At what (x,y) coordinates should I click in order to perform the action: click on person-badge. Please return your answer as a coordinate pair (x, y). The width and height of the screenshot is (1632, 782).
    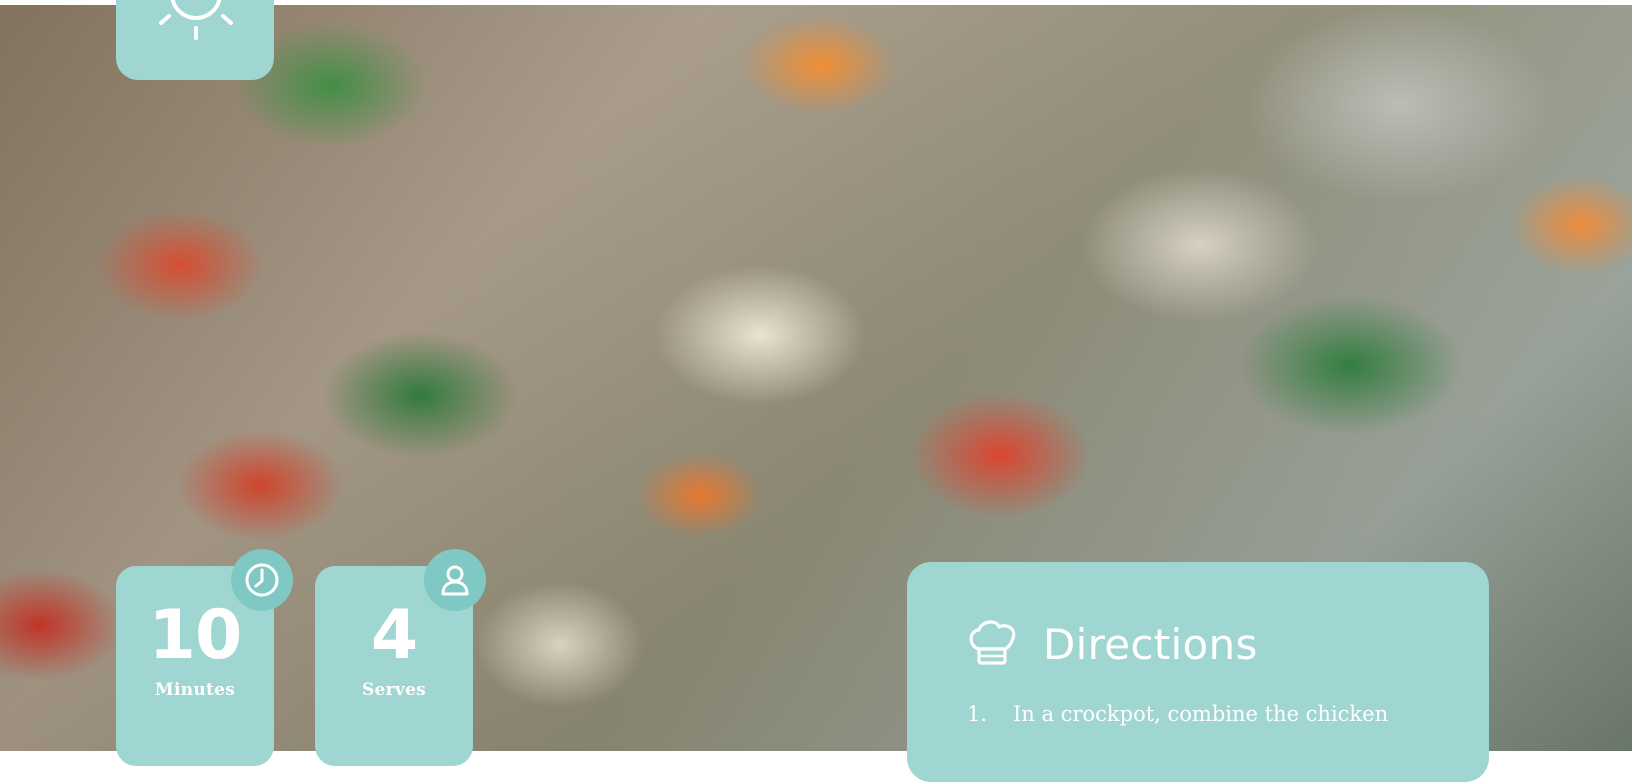
    Looking at the image, I should click on (455, 580).